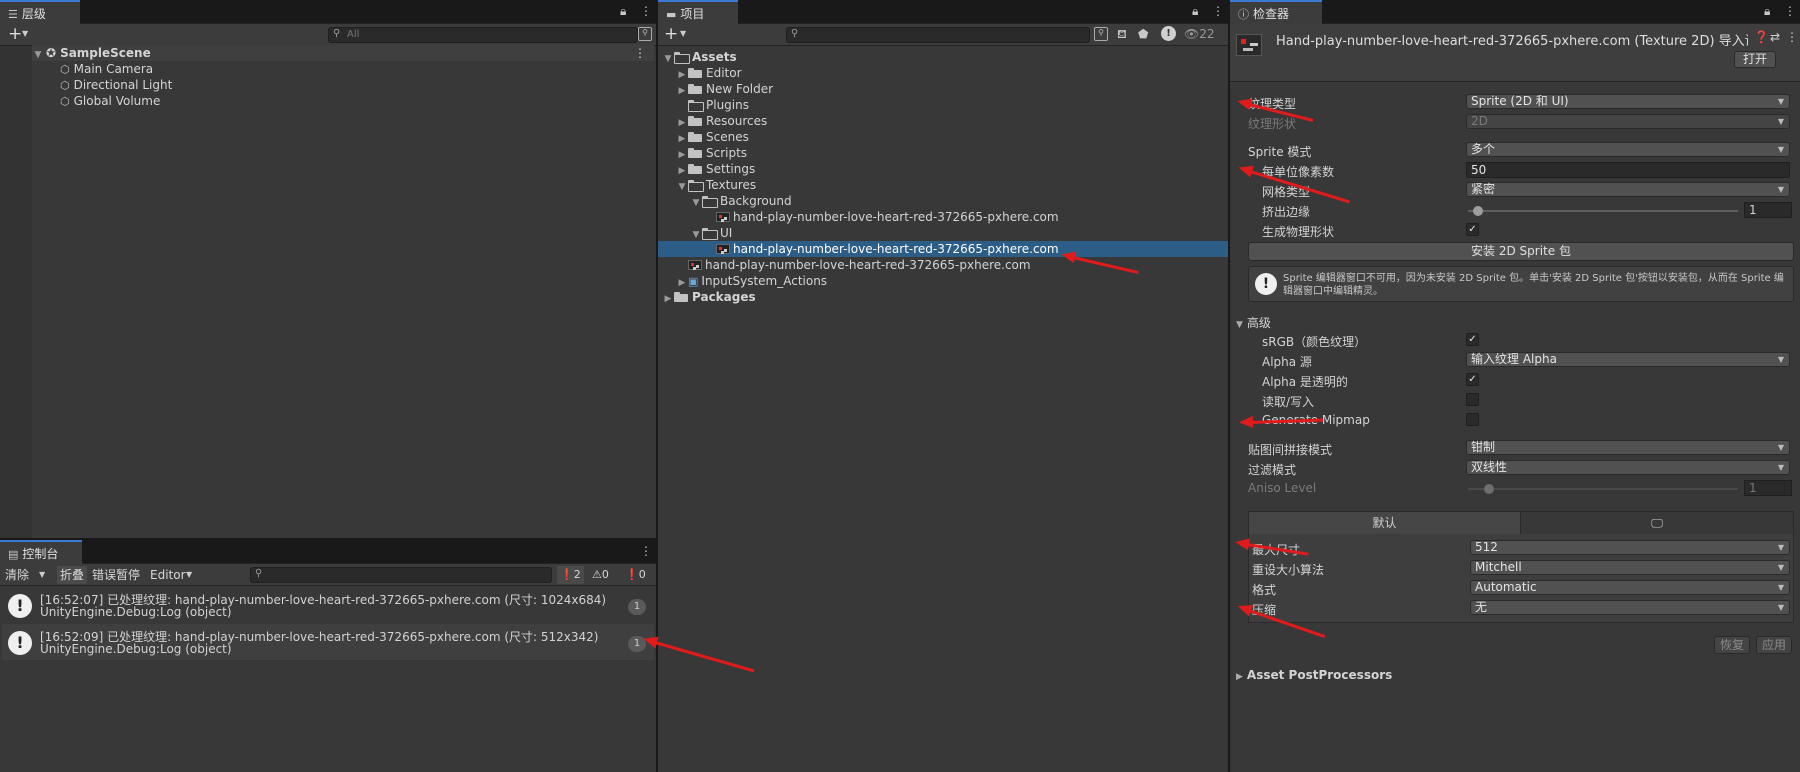  I want to click on search-by-label-icon: ⛾, so click(1122, 35).